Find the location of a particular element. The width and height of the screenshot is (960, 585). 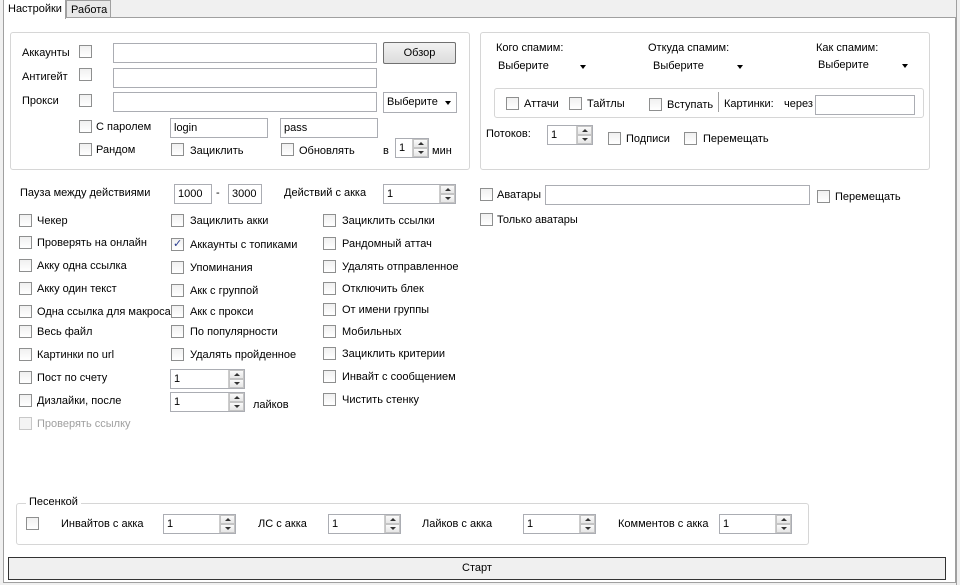

one-link-macro-checkbox is located at coordinates (25, 311).